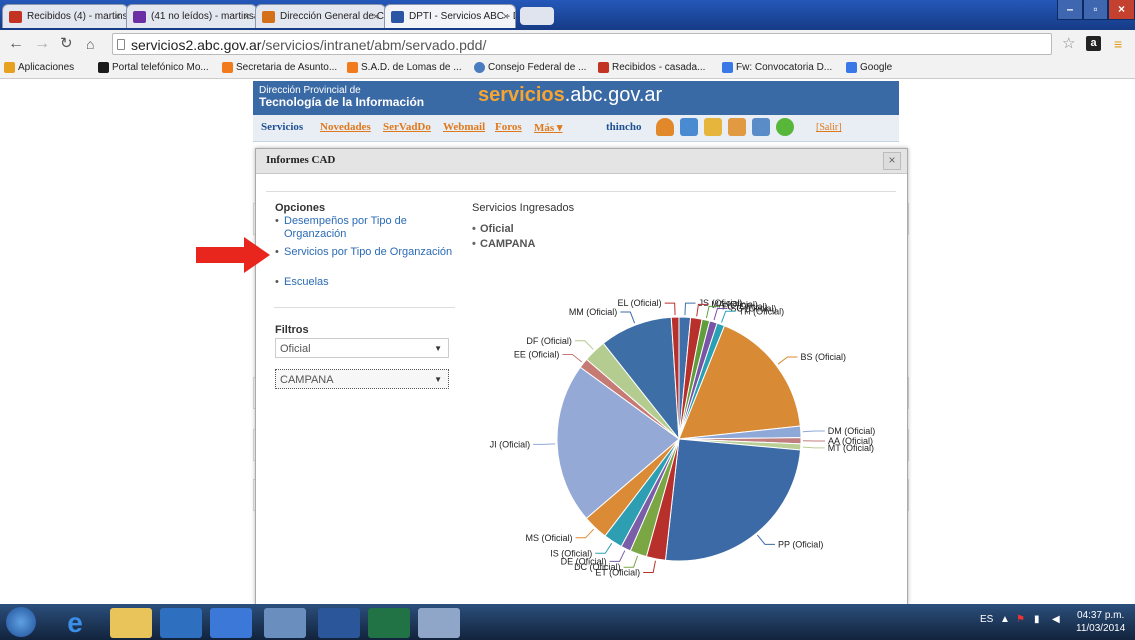 The image size is (1135, 640). Describe the element at coordinates (876, 67) in the screenshot. I see `bookmark-label: Google` at that location.